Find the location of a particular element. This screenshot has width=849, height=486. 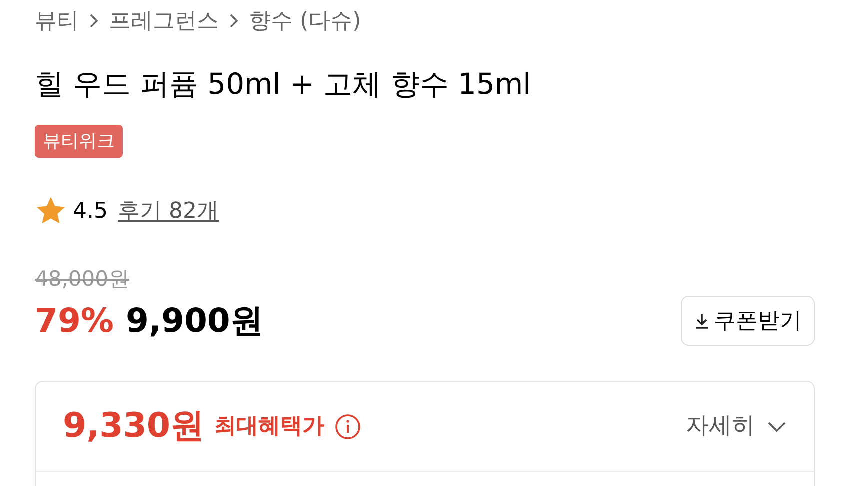

max-benefit-price: 9,330원 is located at coordinates (134, 426).